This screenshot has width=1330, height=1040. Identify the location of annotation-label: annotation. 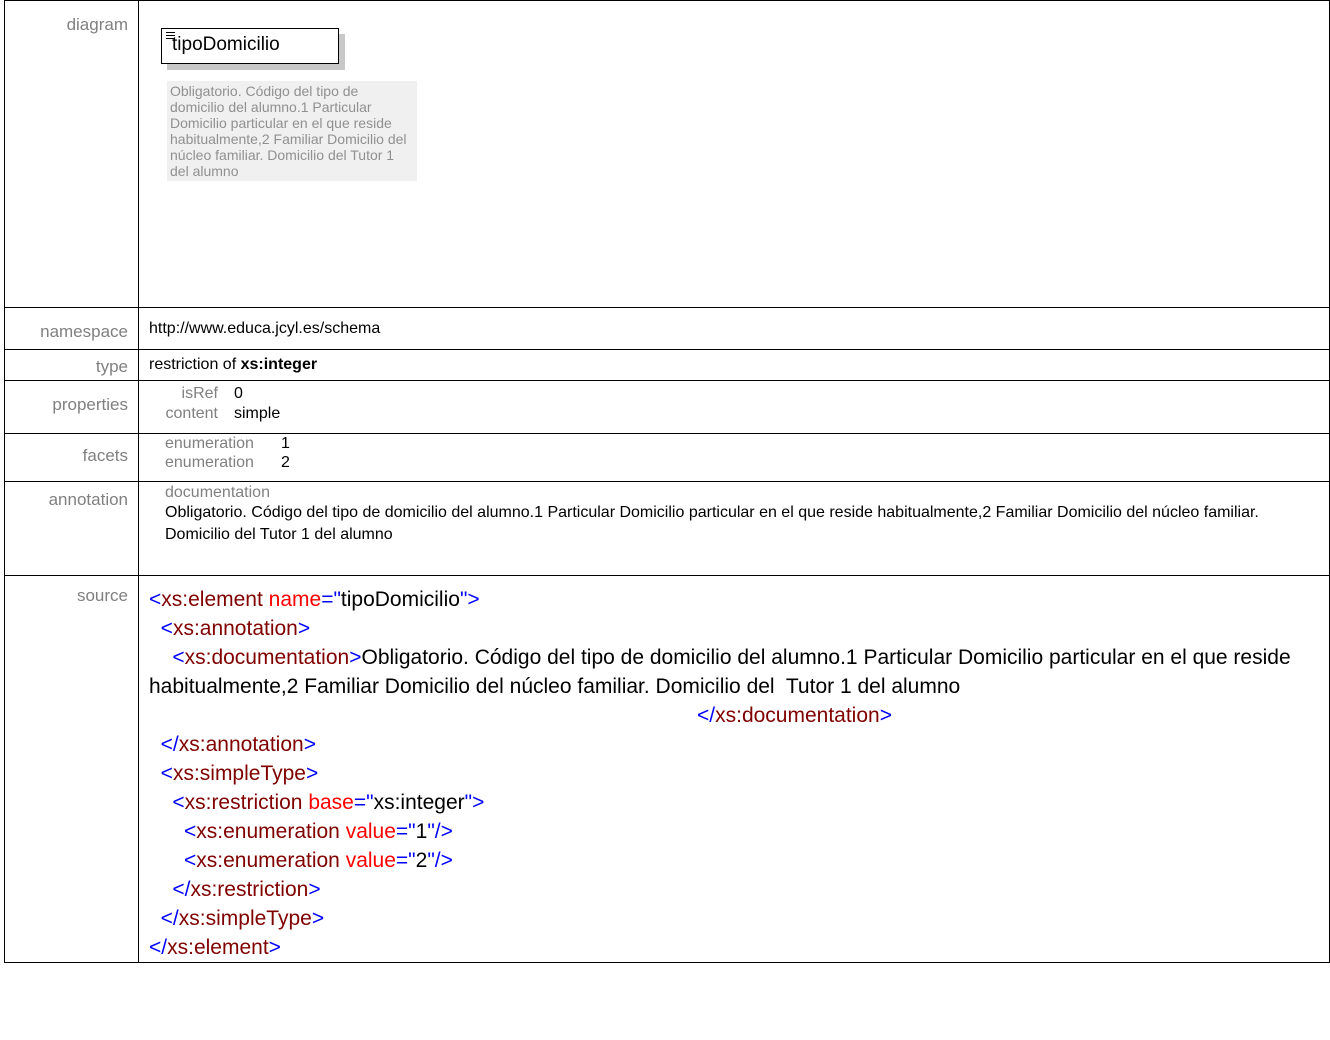
(71, 528).